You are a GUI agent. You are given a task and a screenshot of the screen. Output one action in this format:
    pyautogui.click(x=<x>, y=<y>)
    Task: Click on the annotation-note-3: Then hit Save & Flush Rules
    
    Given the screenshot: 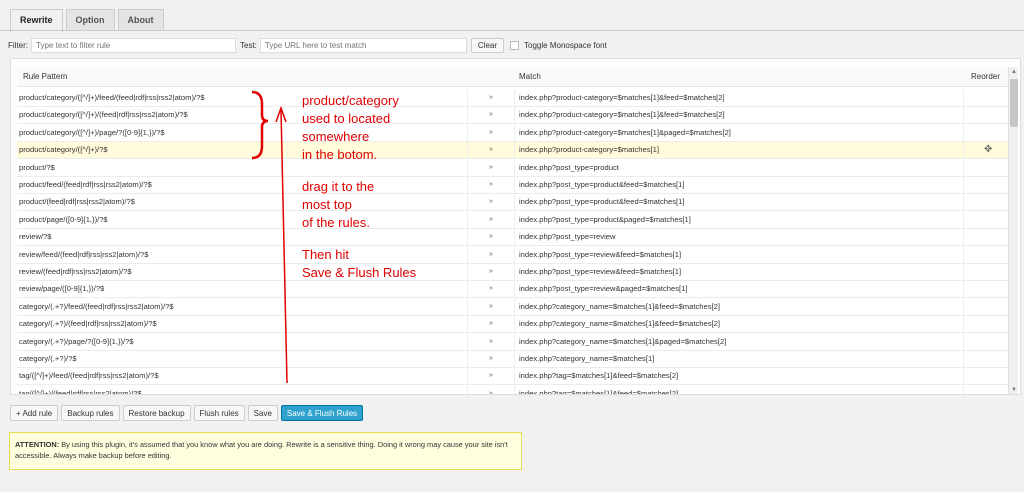 What is the action you would take?
    pyautogui.click(x=359, y=263)
    